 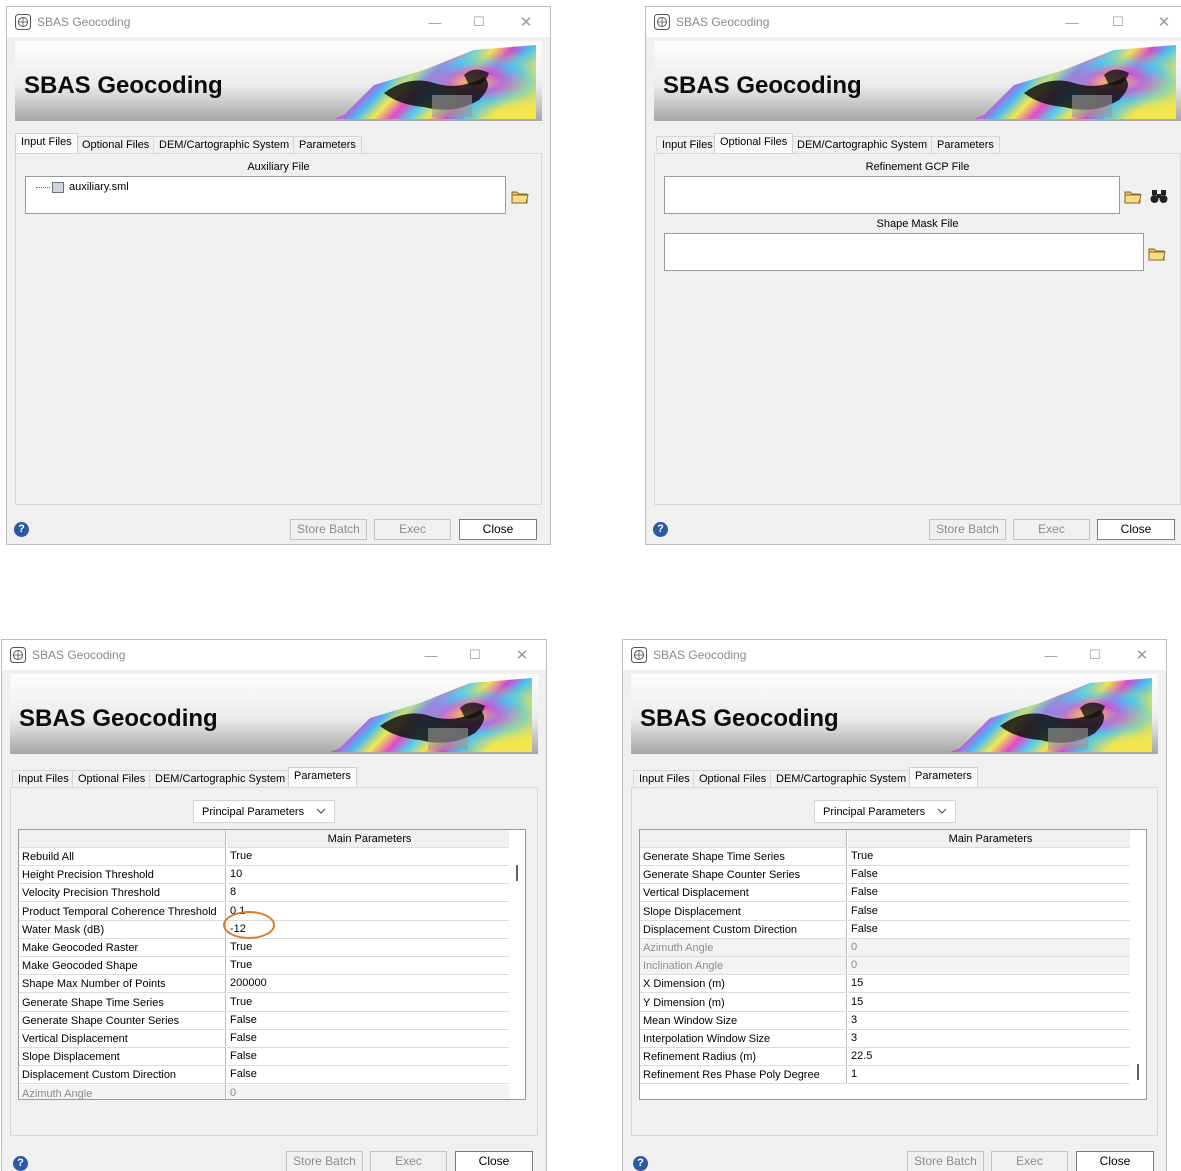 I want to click on refinement-gcp-field, so click(x=892, y=195).